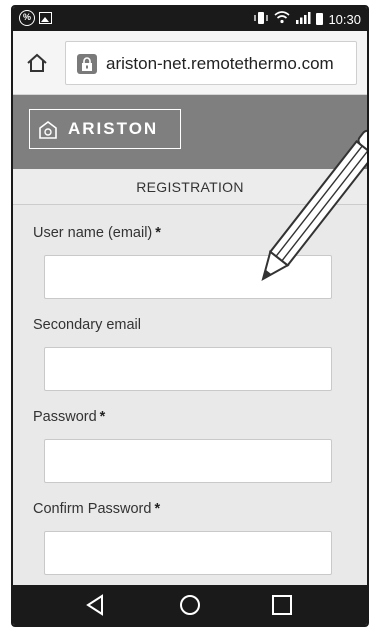  What do you see at coordinates (220, 63) in the screenshot?
I see `url-text: ariston-net.remotethermo.com` at bounding box center [220, 63].